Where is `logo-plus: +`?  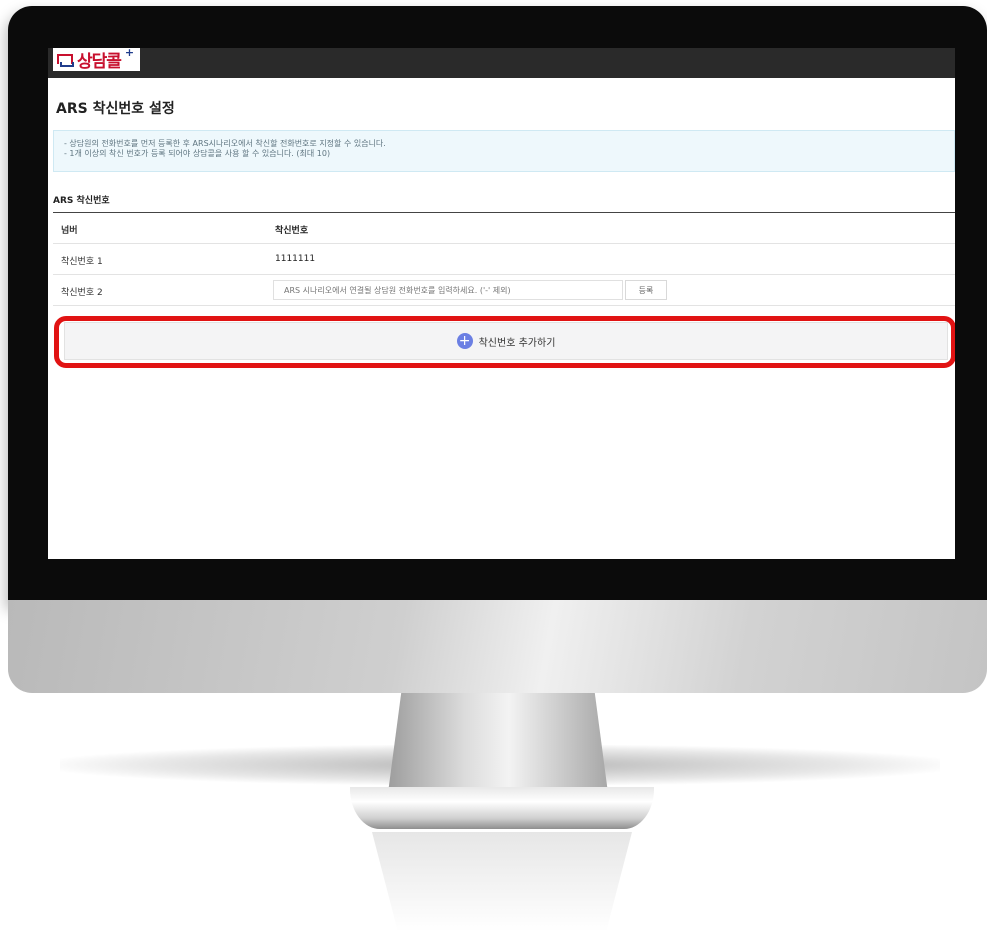 logo-plus: + is located at coordinates (129, 53).